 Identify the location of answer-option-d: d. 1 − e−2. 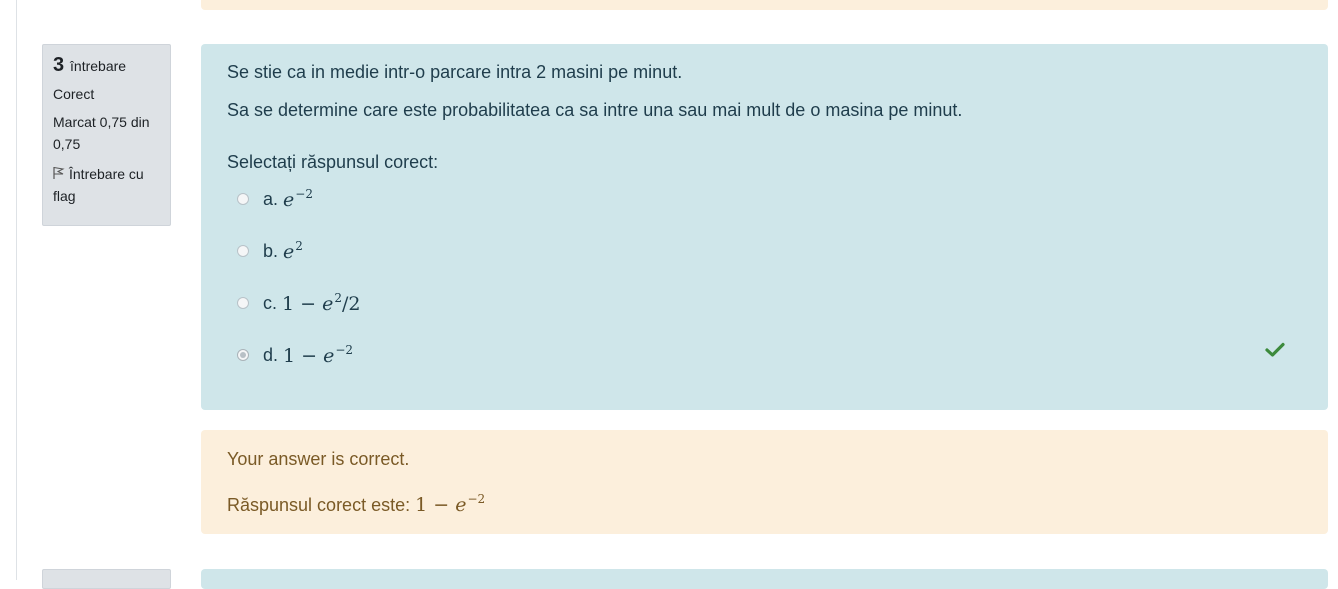
(295, 355).